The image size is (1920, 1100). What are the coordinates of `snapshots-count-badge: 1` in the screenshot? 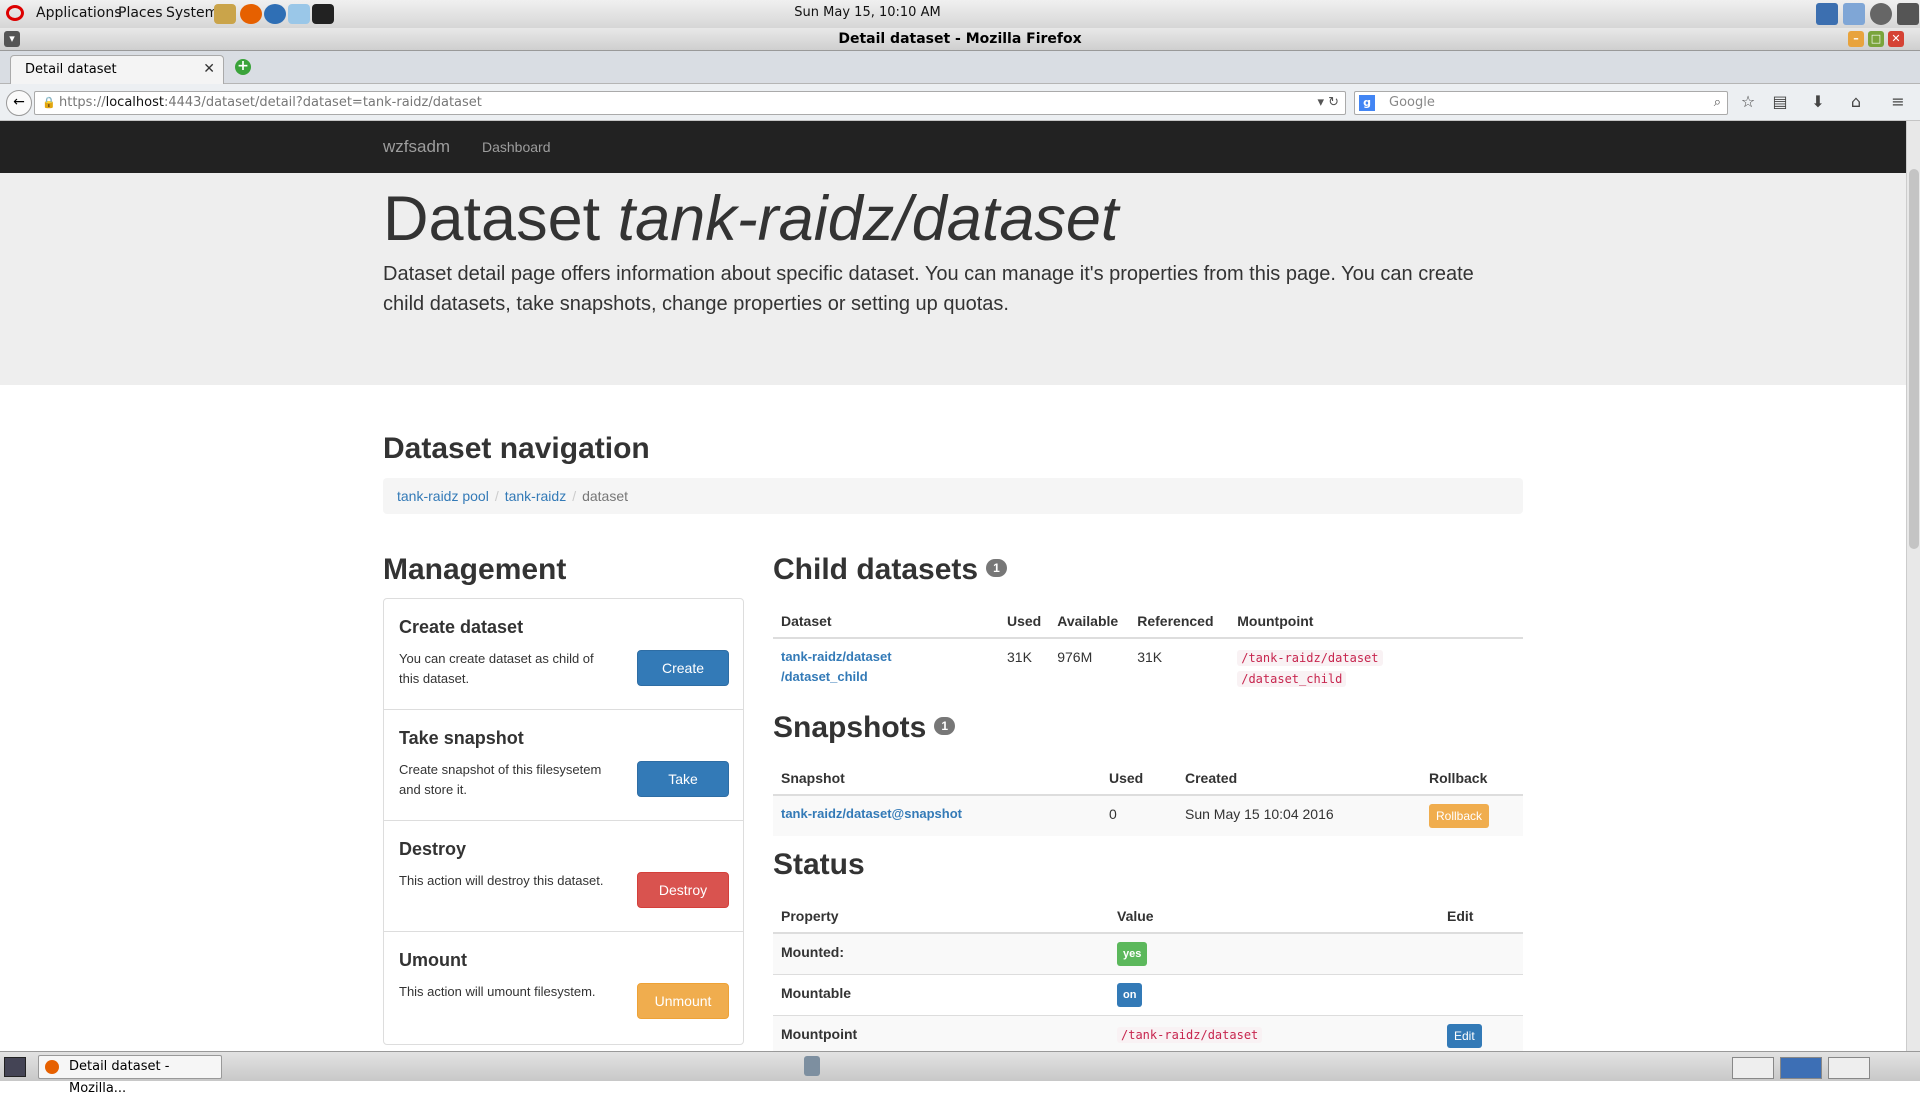 It's located at (945, 726).